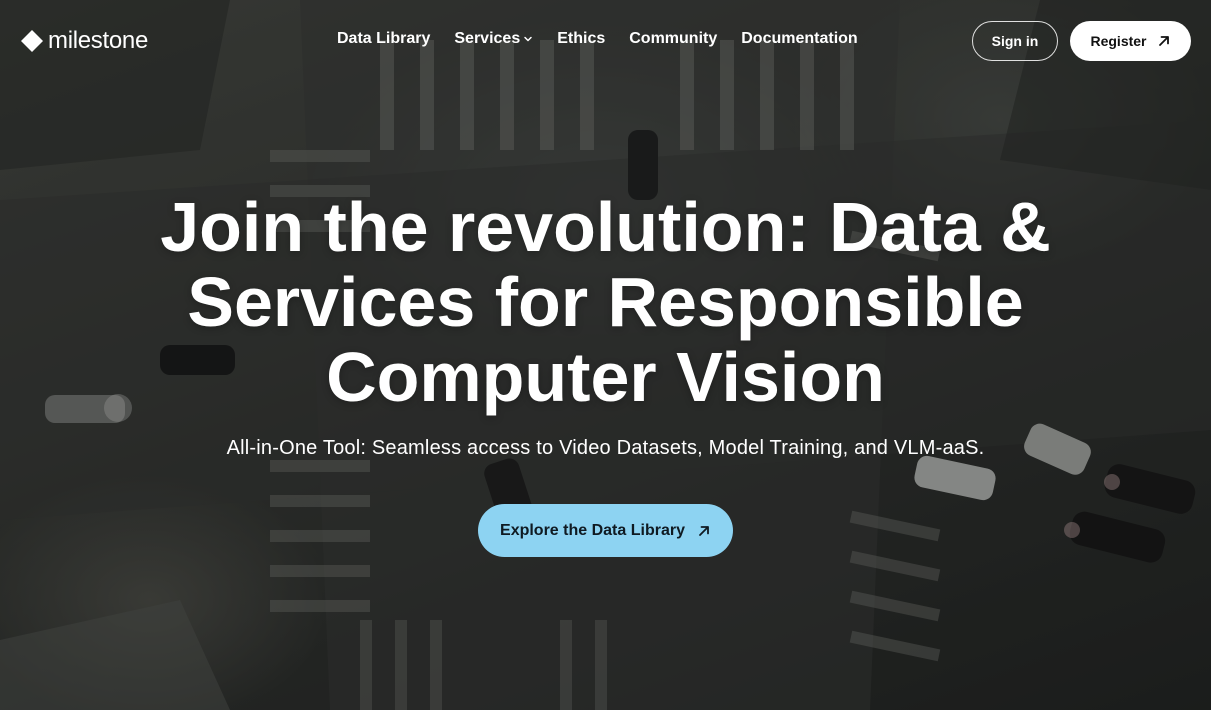 The height and width of the screenshot is (710, 1211). I want to click on nav-item-community: Community, so click(673, 39).